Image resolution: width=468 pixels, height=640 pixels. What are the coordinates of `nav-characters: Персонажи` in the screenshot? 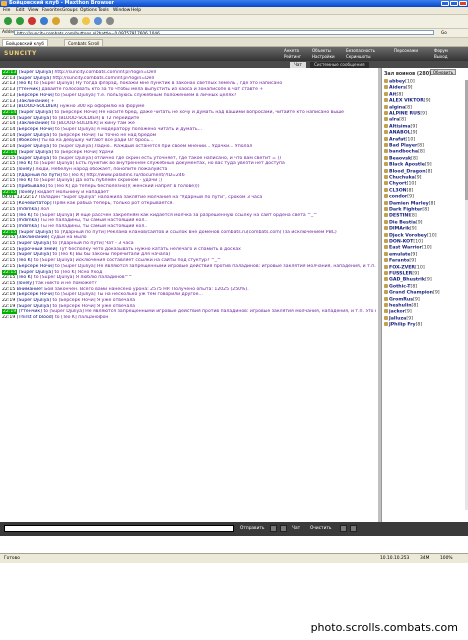 It's located at (406, 50).